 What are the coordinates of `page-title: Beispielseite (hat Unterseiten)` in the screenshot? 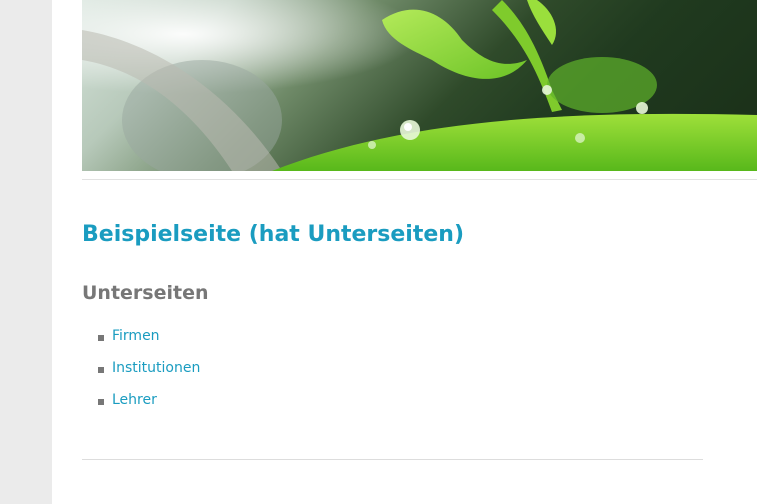 It's located at (273, 234).